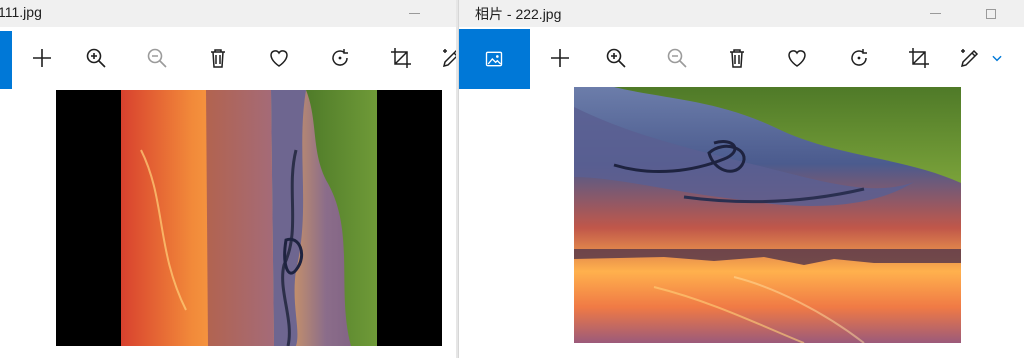  Describe the element at coordinates (21, 12) in the screenshot. I see `window-title: 111.jpg` at that location.